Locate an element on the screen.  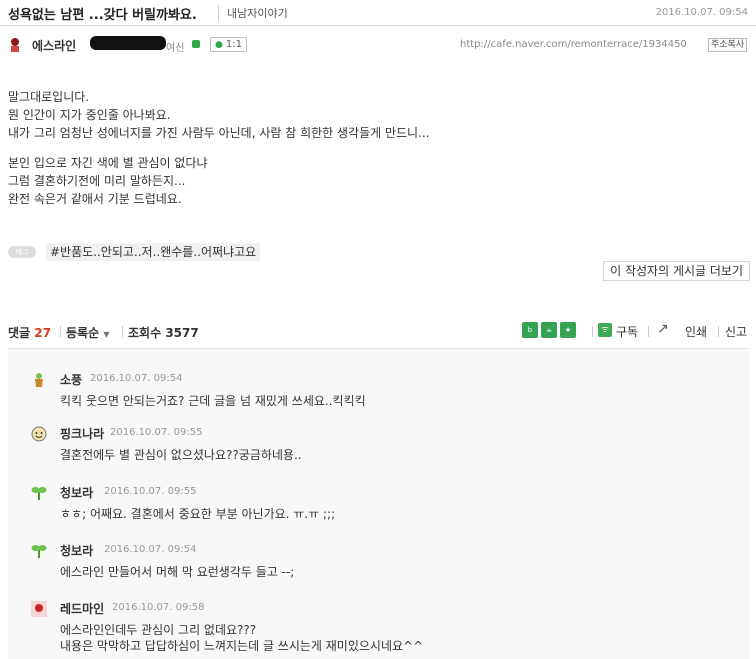
body-line: 말그대로입니다. is located at coordinates (49, 97).